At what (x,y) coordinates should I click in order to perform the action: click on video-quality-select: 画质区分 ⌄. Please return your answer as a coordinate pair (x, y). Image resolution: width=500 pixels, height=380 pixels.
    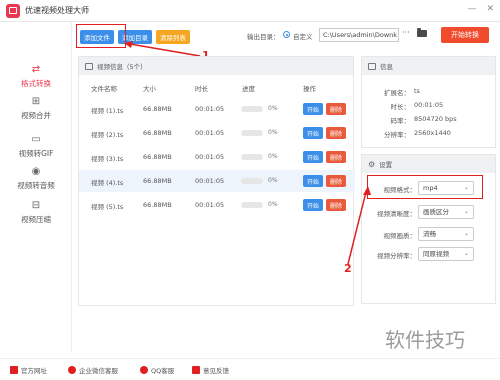
    Looking at the image, I should click on (446, 212).